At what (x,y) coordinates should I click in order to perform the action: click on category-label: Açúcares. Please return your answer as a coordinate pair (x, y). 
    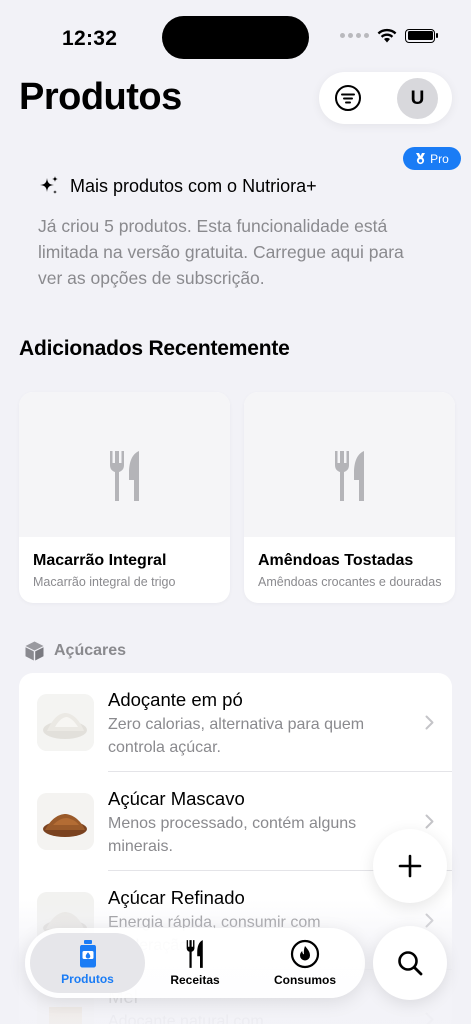
    Looking at the image, I should click on (90, 650).